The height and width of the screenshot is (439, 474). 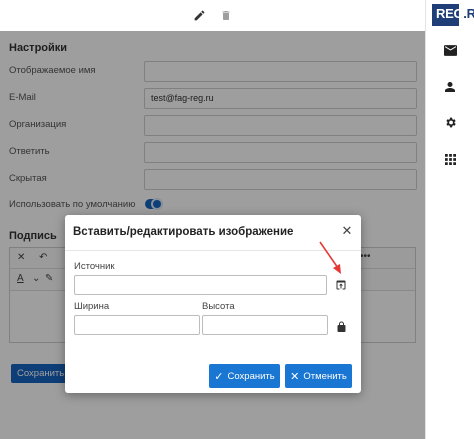 What do you see at coordinates (218, 306) in the screenshot?
I see `height-label: Высота` at bounding box center [218, 306].